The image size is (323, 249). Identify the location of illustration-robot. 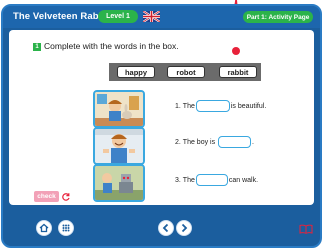
(119, 183).